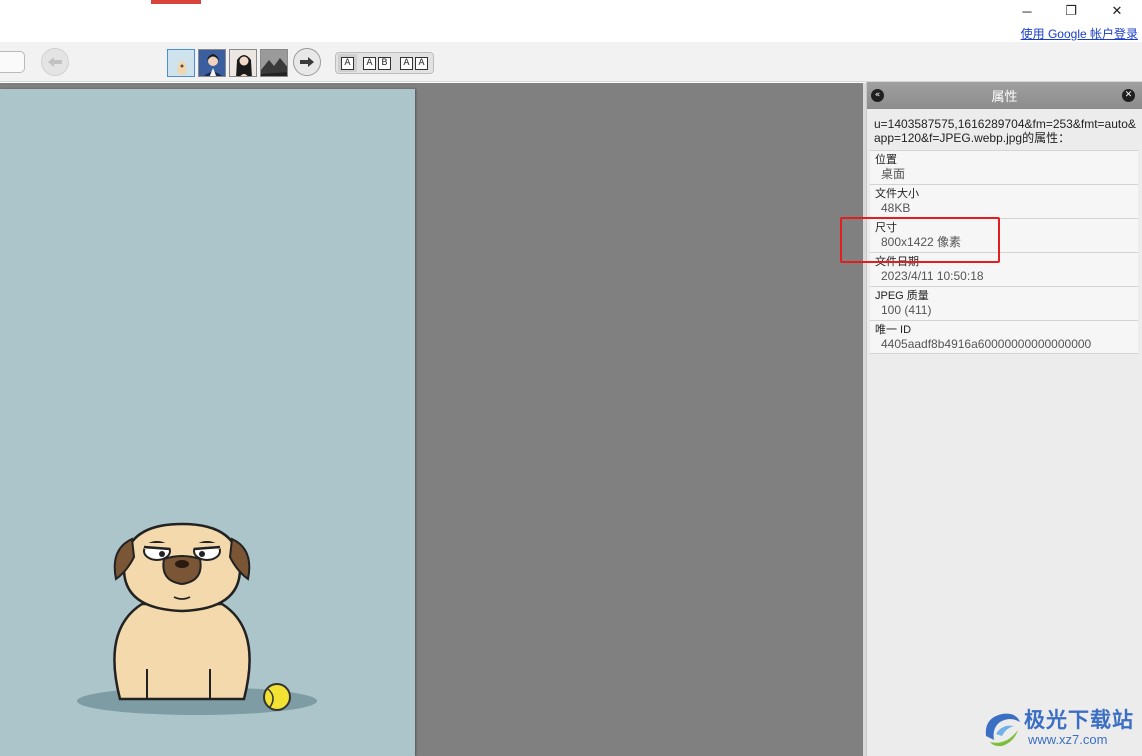  Describe the element at coordinates (896, 208) in the screenshot. I see `property-value: 48KB` at that location.